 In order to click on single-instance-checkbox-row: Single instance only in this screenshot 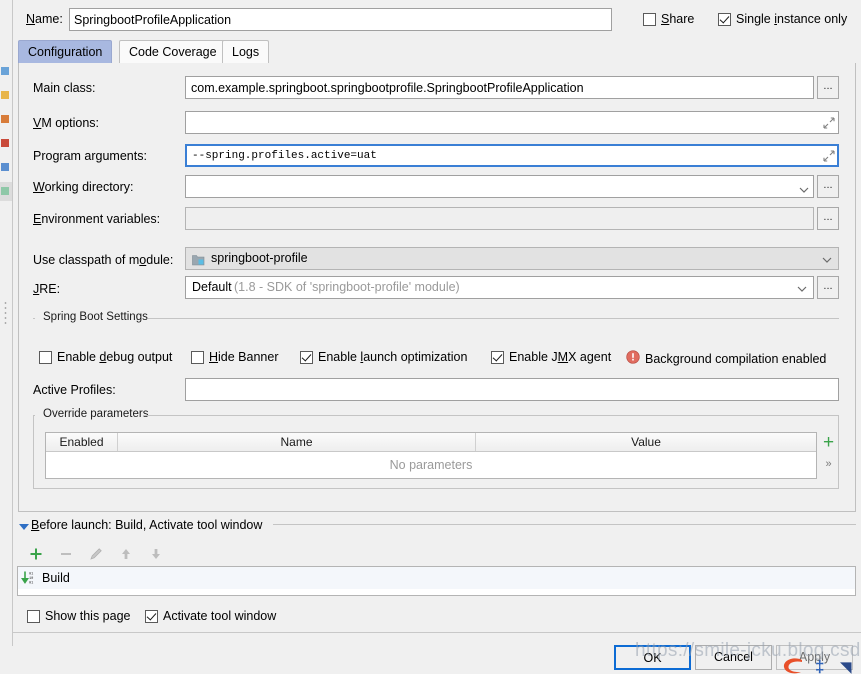, I will do `click(782, 19)`.